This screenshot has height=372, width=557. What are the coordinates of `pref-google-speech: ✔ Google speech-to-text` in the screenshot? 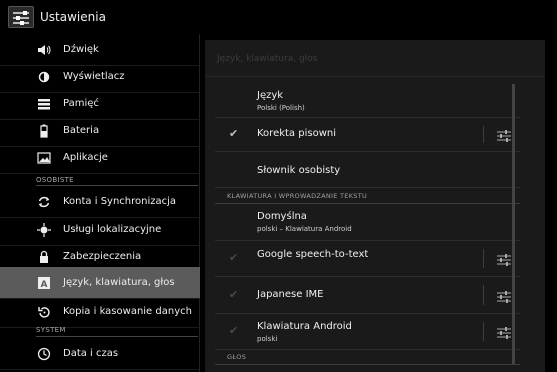 It's located at (367, 259).